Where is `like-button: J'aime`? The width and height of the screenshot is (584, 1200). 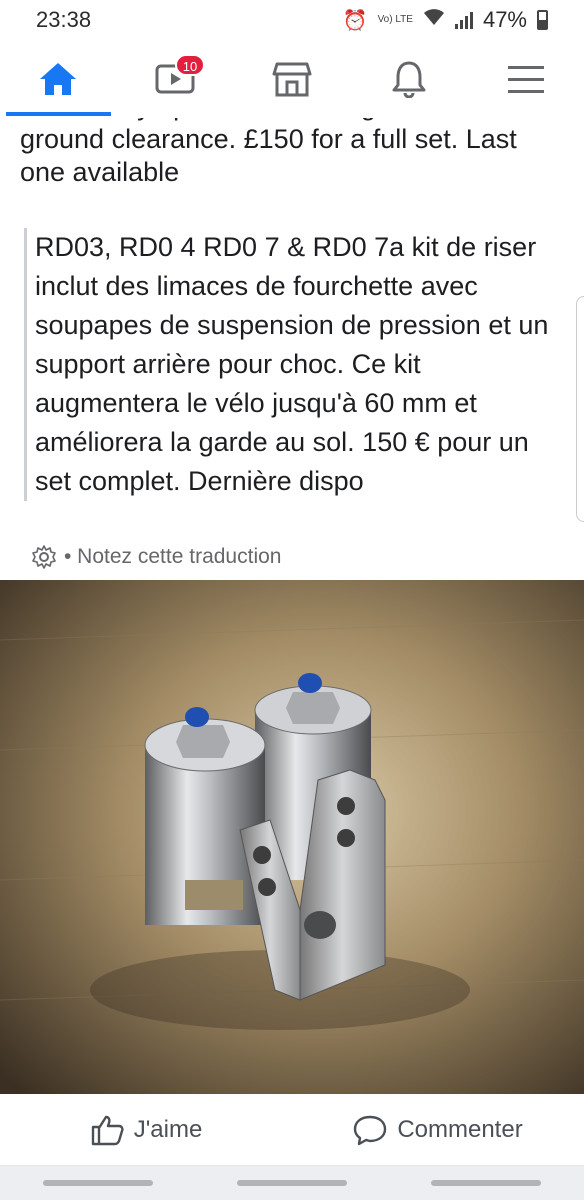
like-button: J'aime is located at coordinates (146, 1130).